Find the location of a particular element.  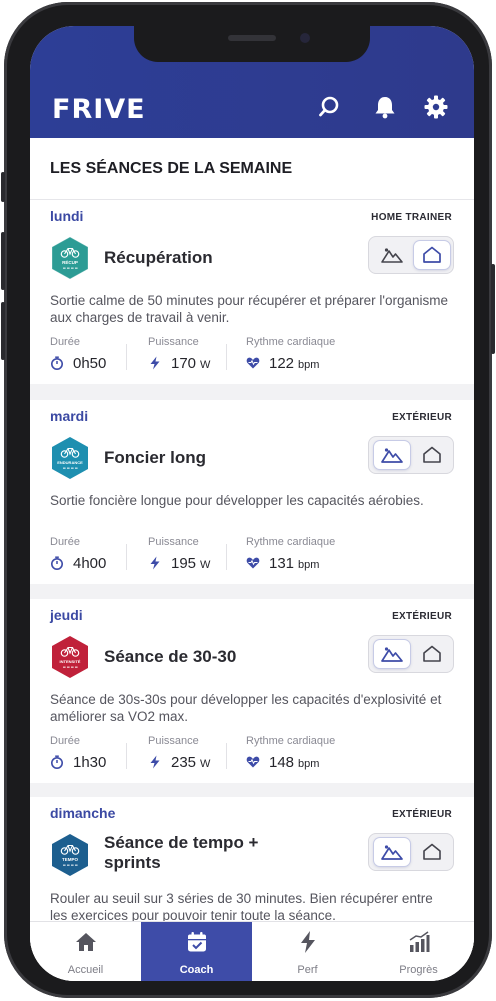

intensity-badge-icon: INTENSITÉ is located at coordinates (70, 657).